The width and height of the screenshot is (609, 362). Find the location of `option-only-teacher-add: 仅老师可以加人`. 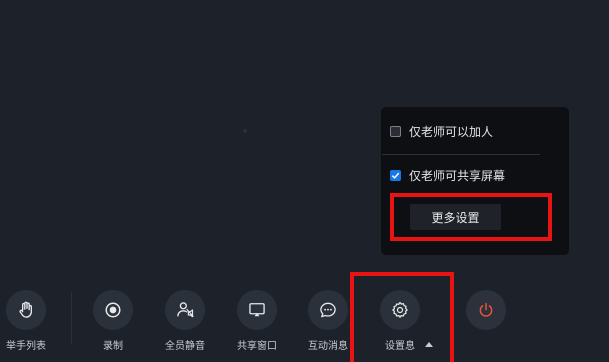

option-only-teacher-add: 仅老师可以加人 is located at coordinates (441, 131).